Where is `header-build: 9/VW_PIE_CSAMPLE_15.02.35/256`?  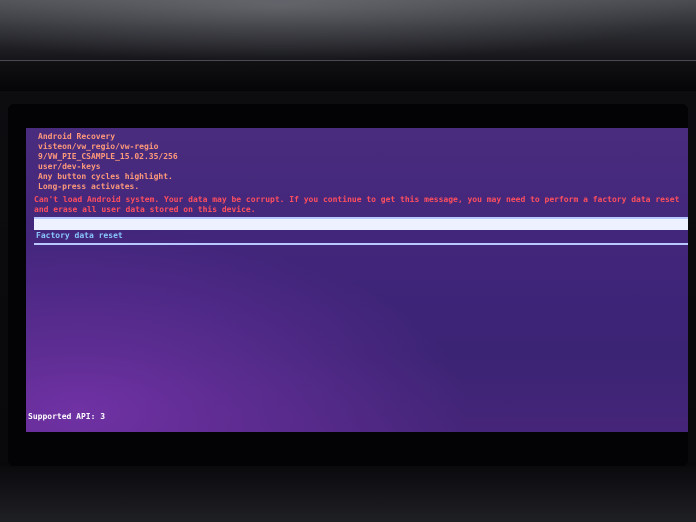 header-build: 9/VW_PIE_CSAMPLE_15.02.35/256 is located at coordinates (108, 156).